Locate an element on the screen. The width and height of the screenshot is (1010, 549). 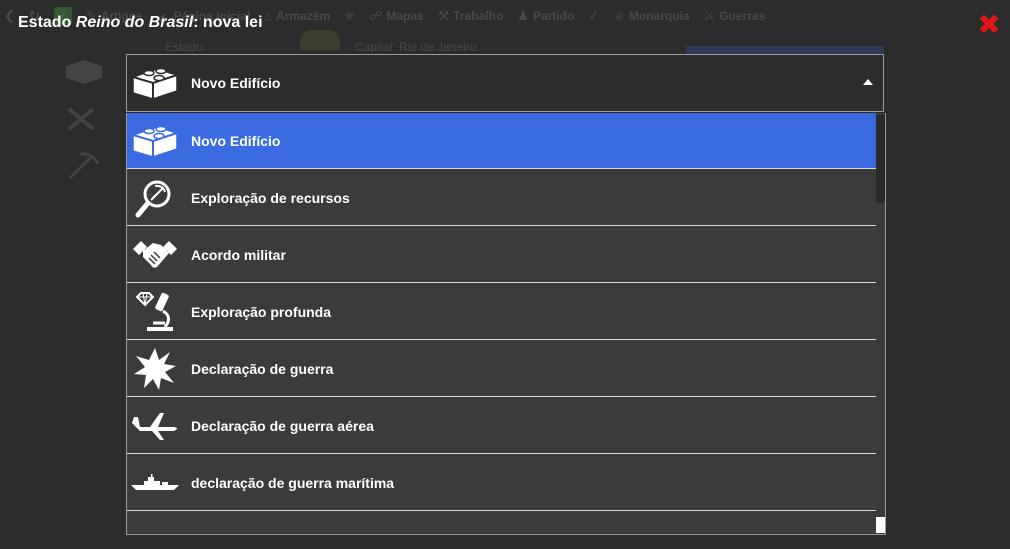
nav-warehouse: ⌂ Armazém is located at coordinates (297, 16).